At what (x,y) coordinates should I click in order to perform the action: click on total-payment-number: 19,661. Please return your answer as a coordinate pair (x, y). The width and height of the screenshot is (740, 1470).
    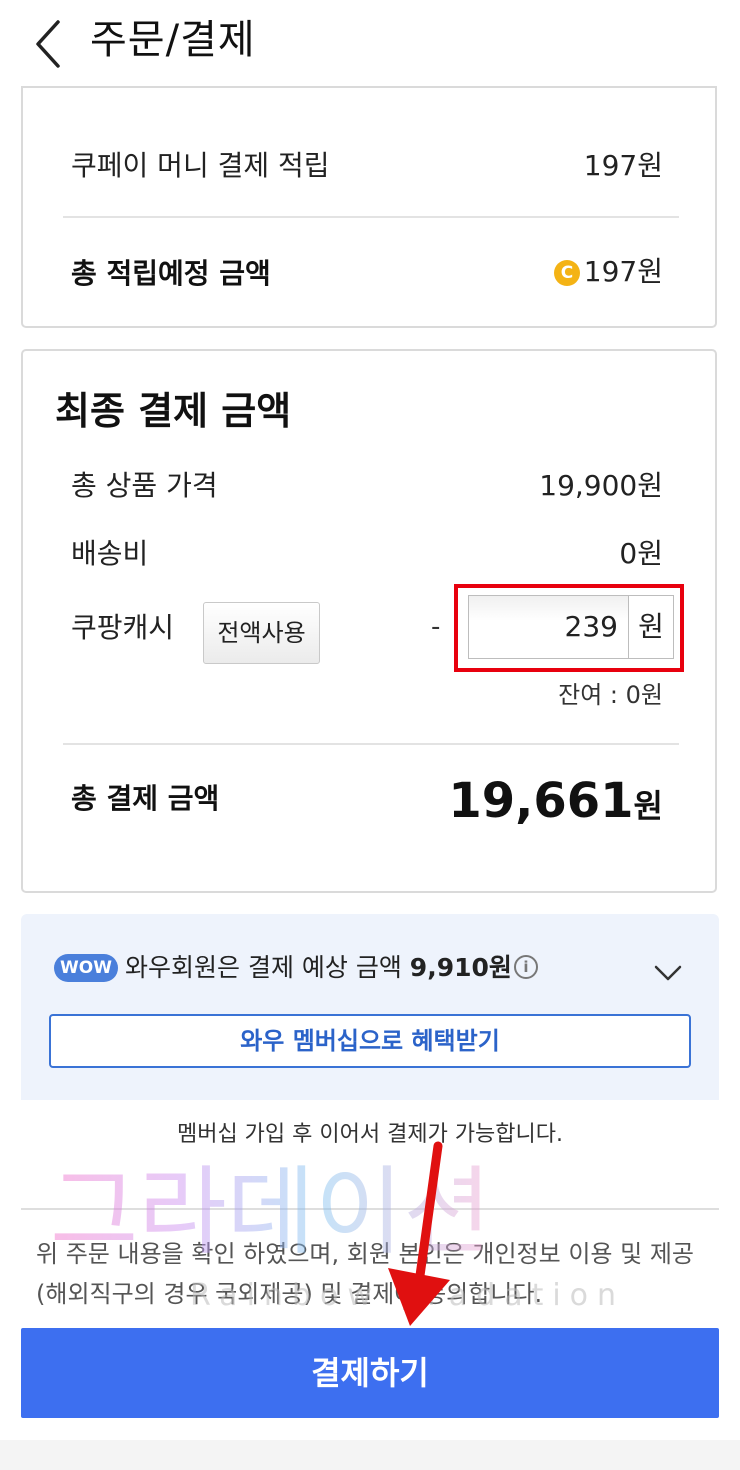
    Looking at the image, I should click on (541, 801).